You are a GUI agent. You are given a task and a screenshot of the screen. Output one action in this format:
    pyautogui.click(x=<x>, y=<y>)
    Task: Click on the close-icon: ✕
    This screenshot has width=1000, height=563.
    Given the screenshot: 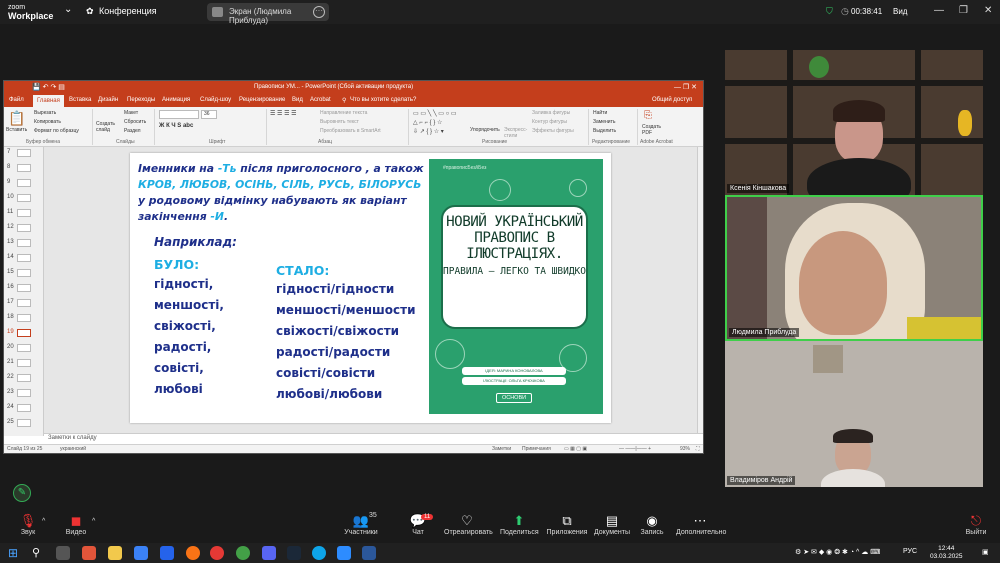 What is the action you would take?
    pyautogui.click(x=988, y=10)
    